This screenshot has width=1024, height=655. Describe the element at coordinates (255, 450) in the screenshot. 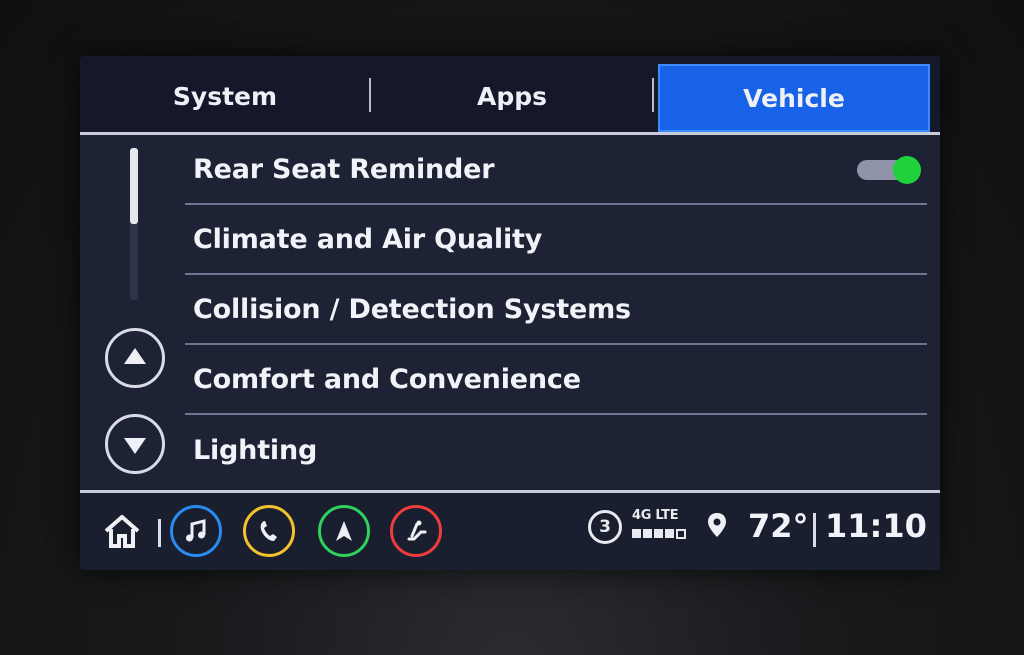

I see `list-item-label: Lighting` at that location.